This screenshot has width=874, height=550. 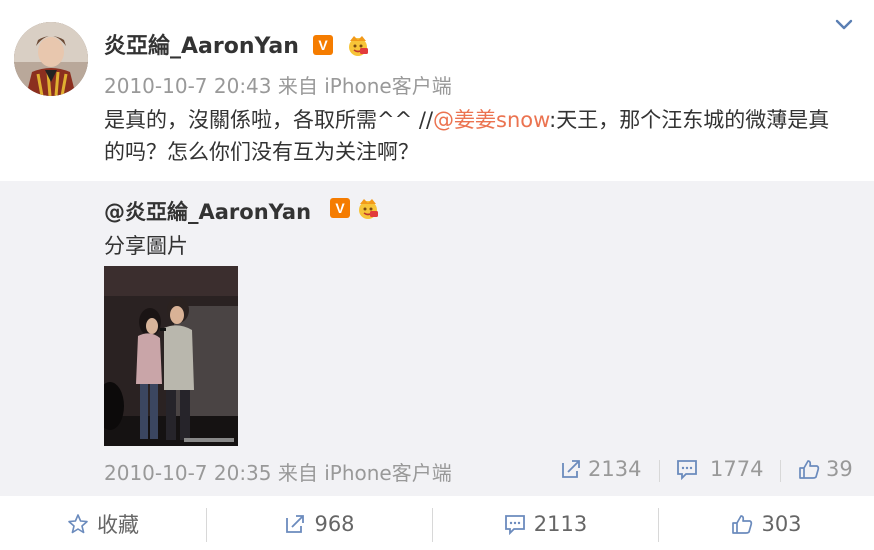 I want to click on crown-icon, so click(x=358, y=45).